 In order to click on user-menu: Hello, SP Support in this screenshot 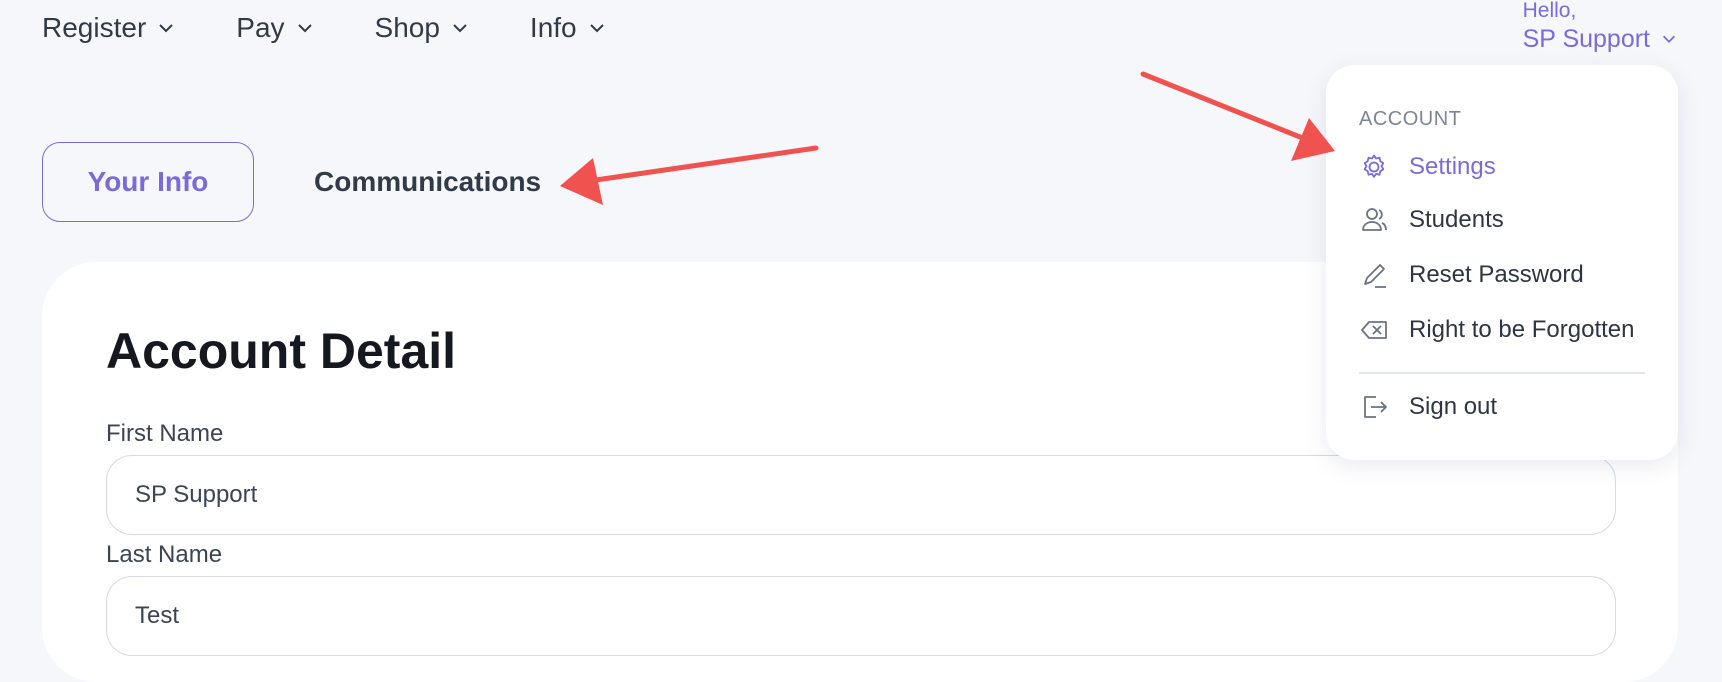, I will do `click(1600, 28)`.